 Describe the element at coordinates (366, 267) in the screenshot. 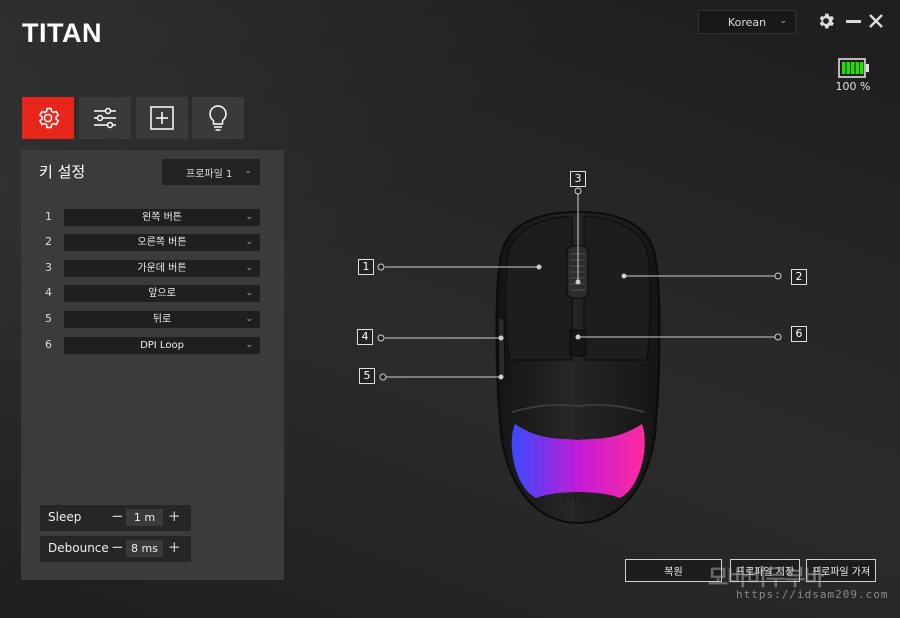

I see `callout-1: 1` at that location.